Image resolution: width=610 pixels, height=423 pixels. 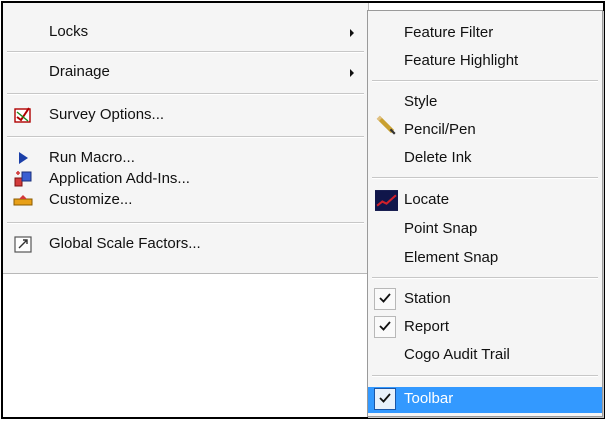 I want to click on menu-item-cogo-audit-trail: Cogo Audit Trail, so click(x=485, y=355).